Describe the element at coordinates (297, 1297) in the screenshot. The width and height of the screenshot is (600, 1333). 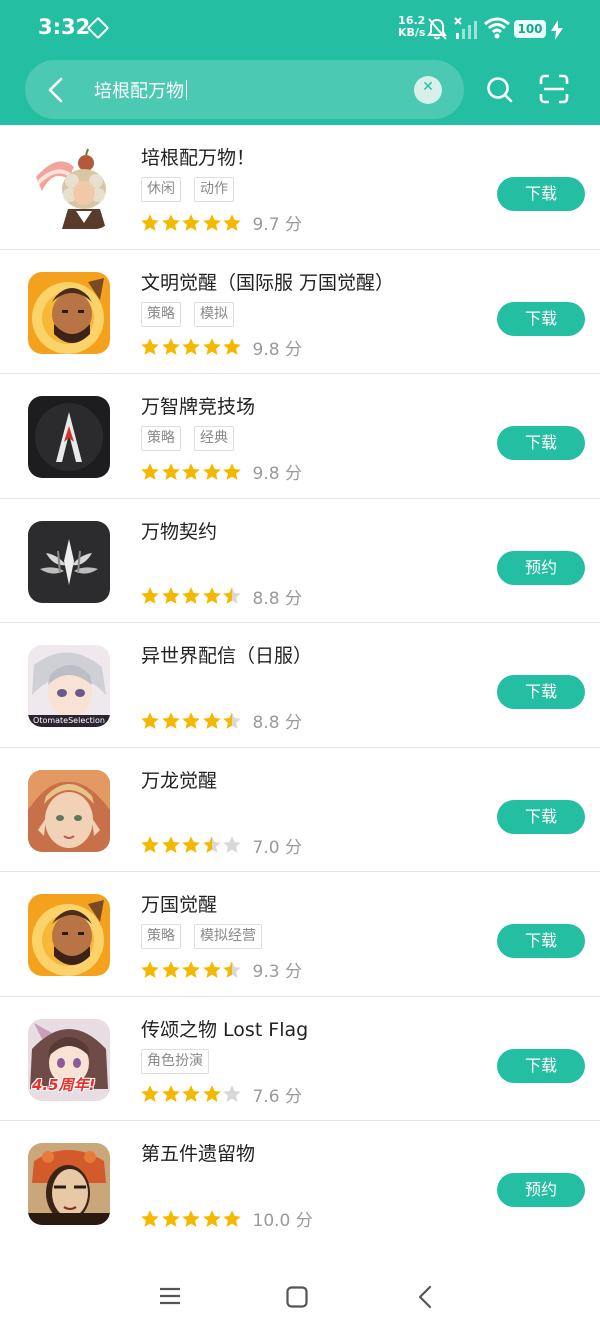
I see `home-icon` at that location.